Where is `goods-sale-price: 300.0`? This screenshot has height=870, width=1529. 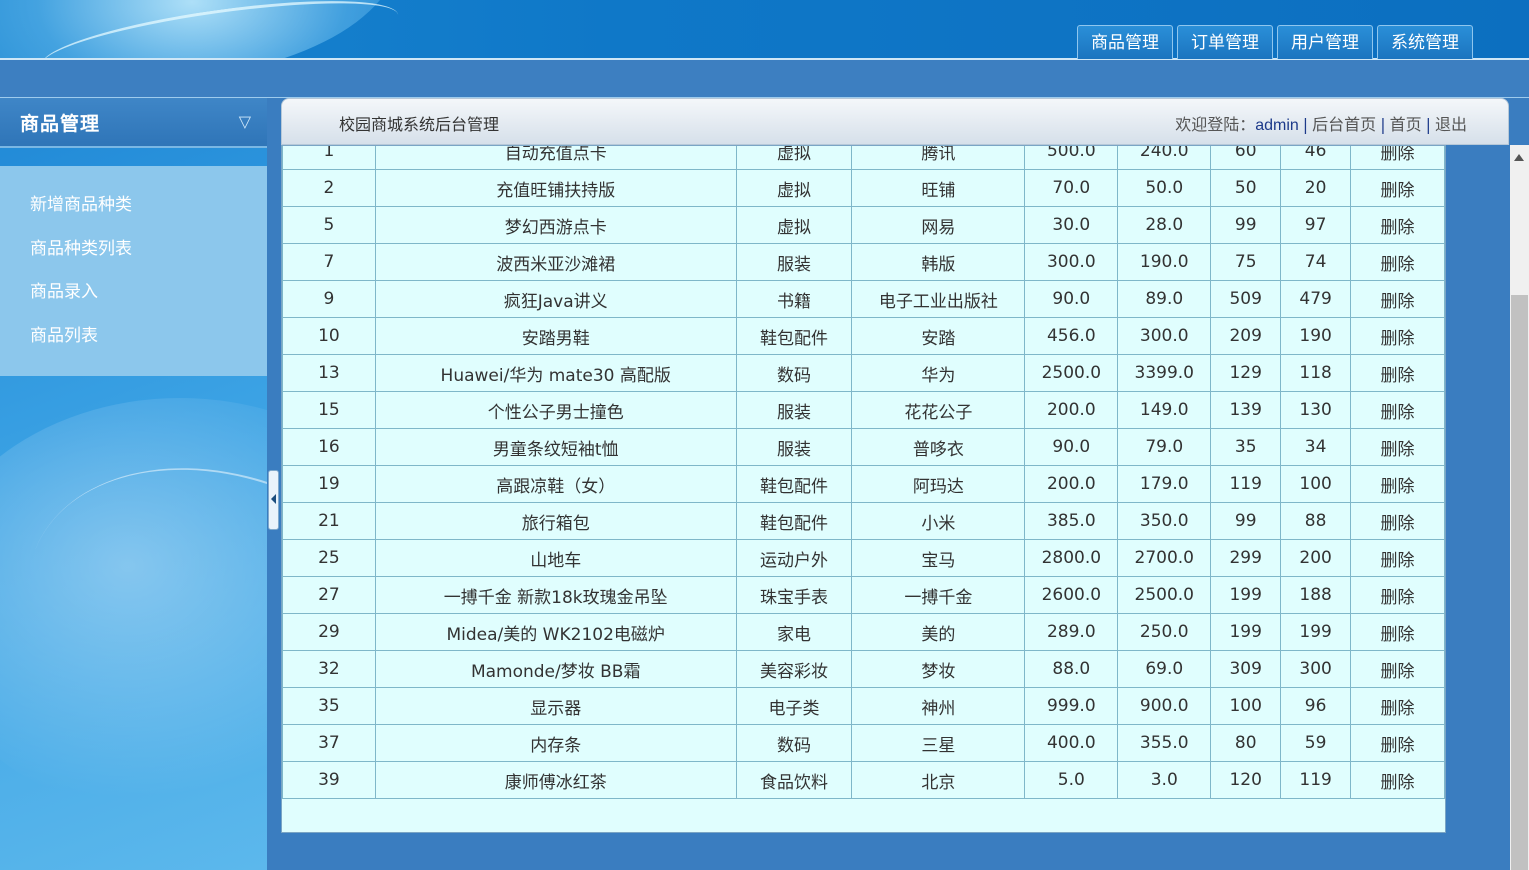 goods-sale-price: 300.0 is located at coordinates (1164, 336).